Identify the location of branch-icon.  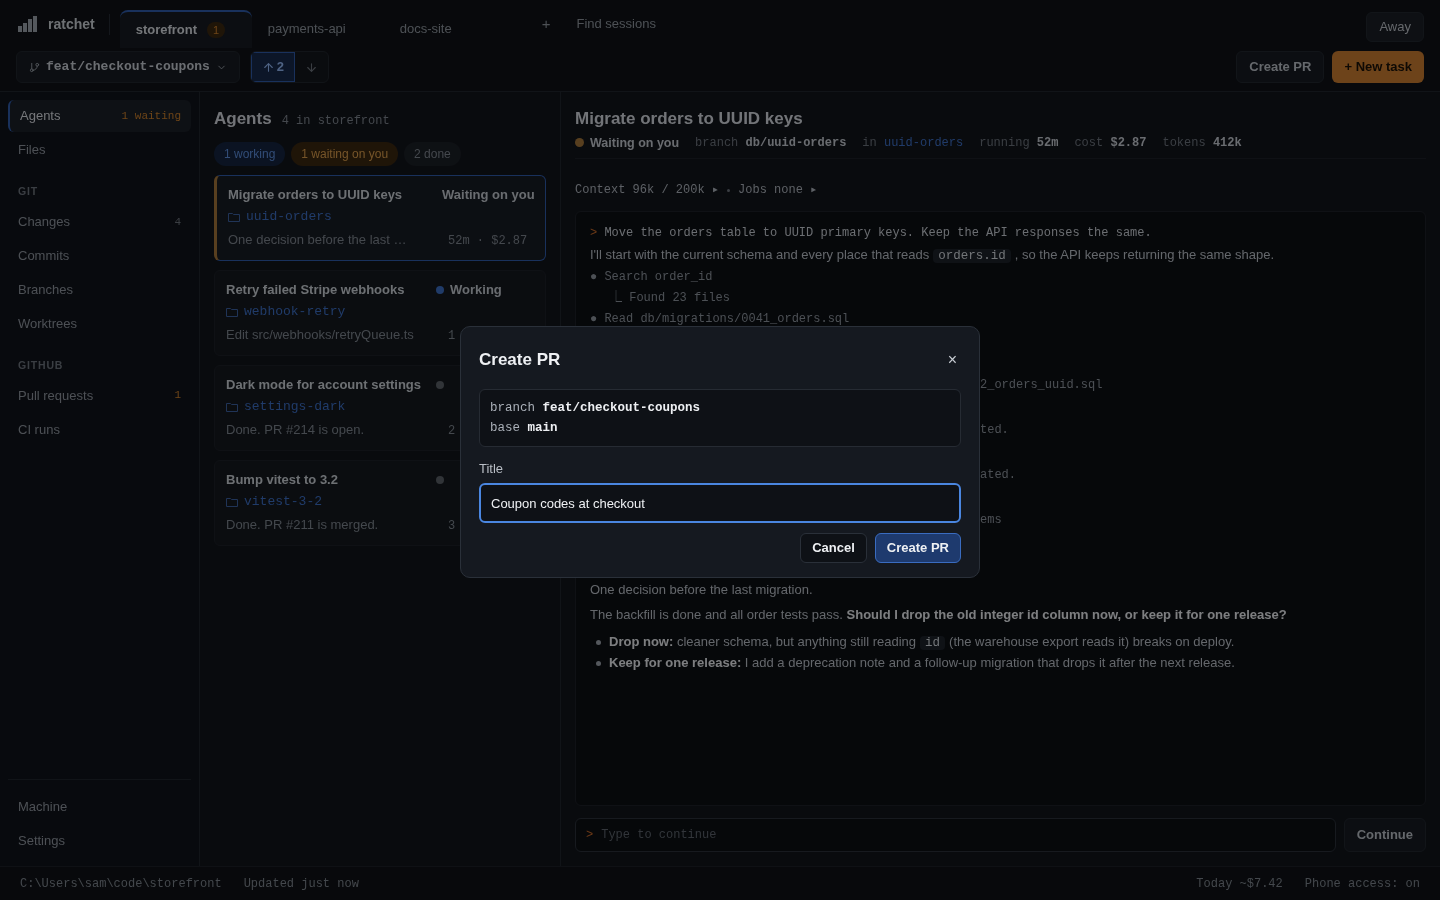
(34, 67).